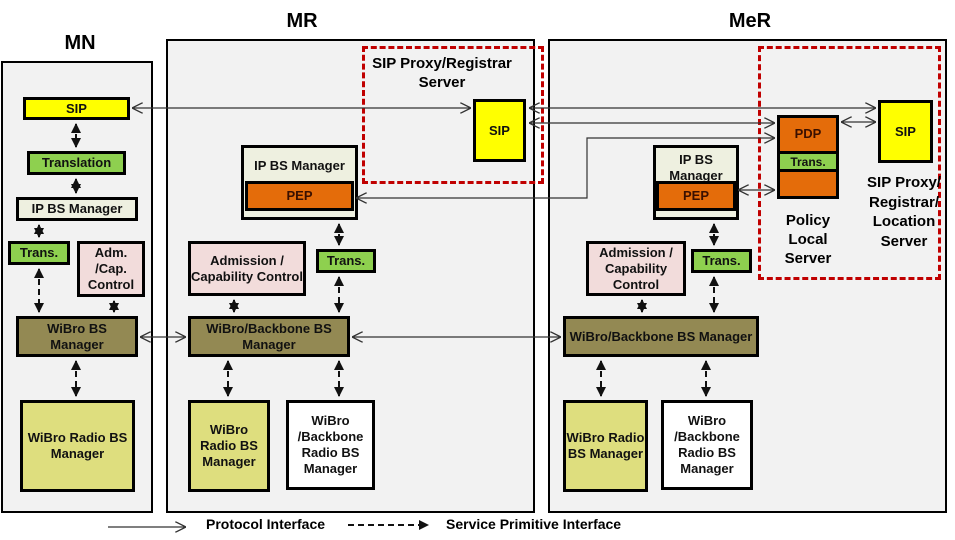  Describe the element at coordinates (229, 446) in the screenshot. I see `mr-wibro-radio-bs-manager-box: WiBro Radio BS Manager` at that location.